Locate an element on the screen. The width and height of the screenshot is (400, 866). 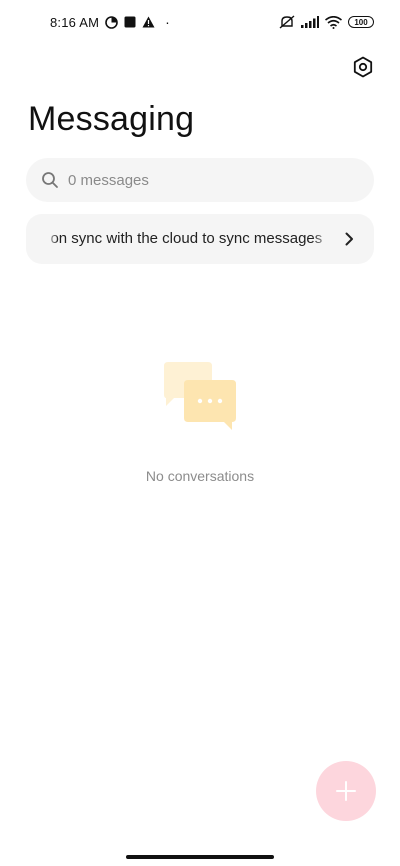
settings-hexagon-icon is located at coordinates (363, 67).